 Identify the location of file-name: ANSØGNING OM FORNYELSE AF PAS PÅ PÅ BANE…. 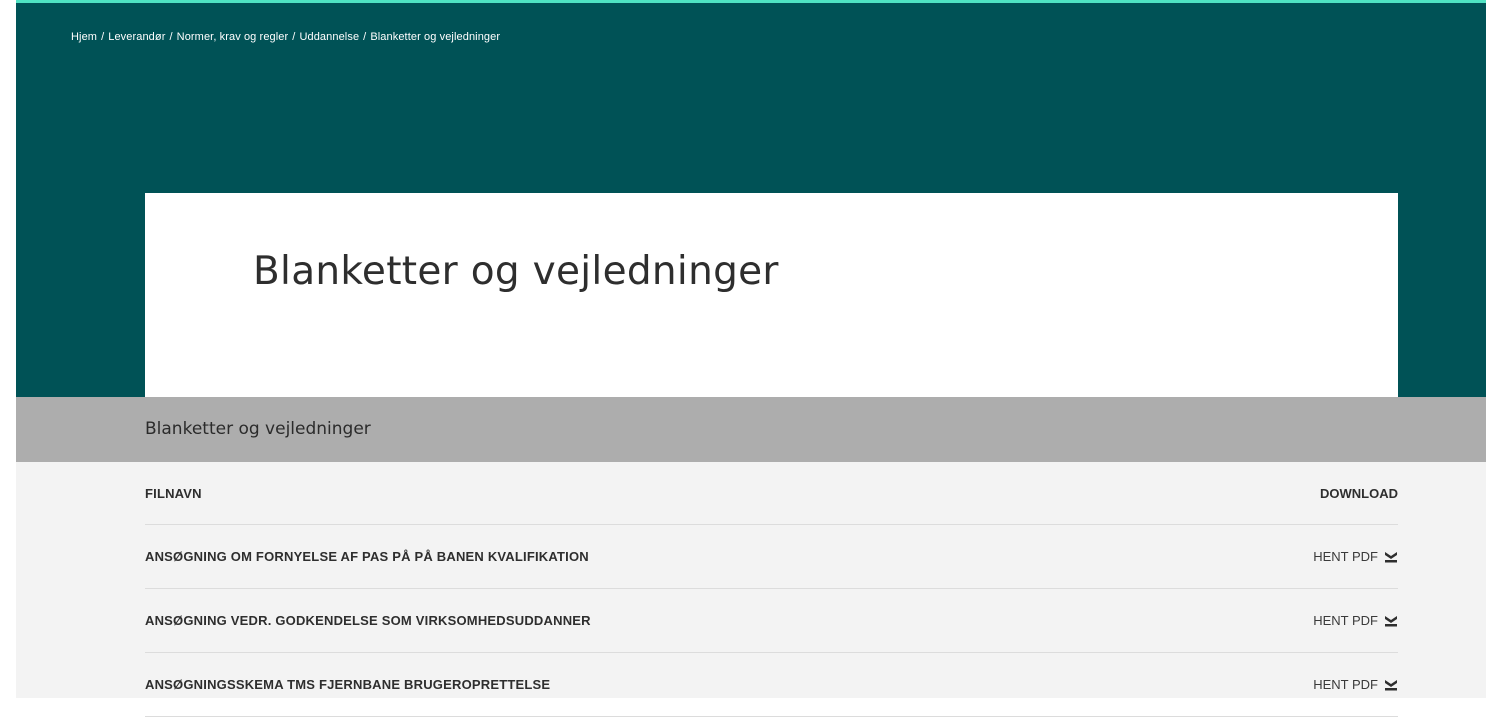
(367, 556).